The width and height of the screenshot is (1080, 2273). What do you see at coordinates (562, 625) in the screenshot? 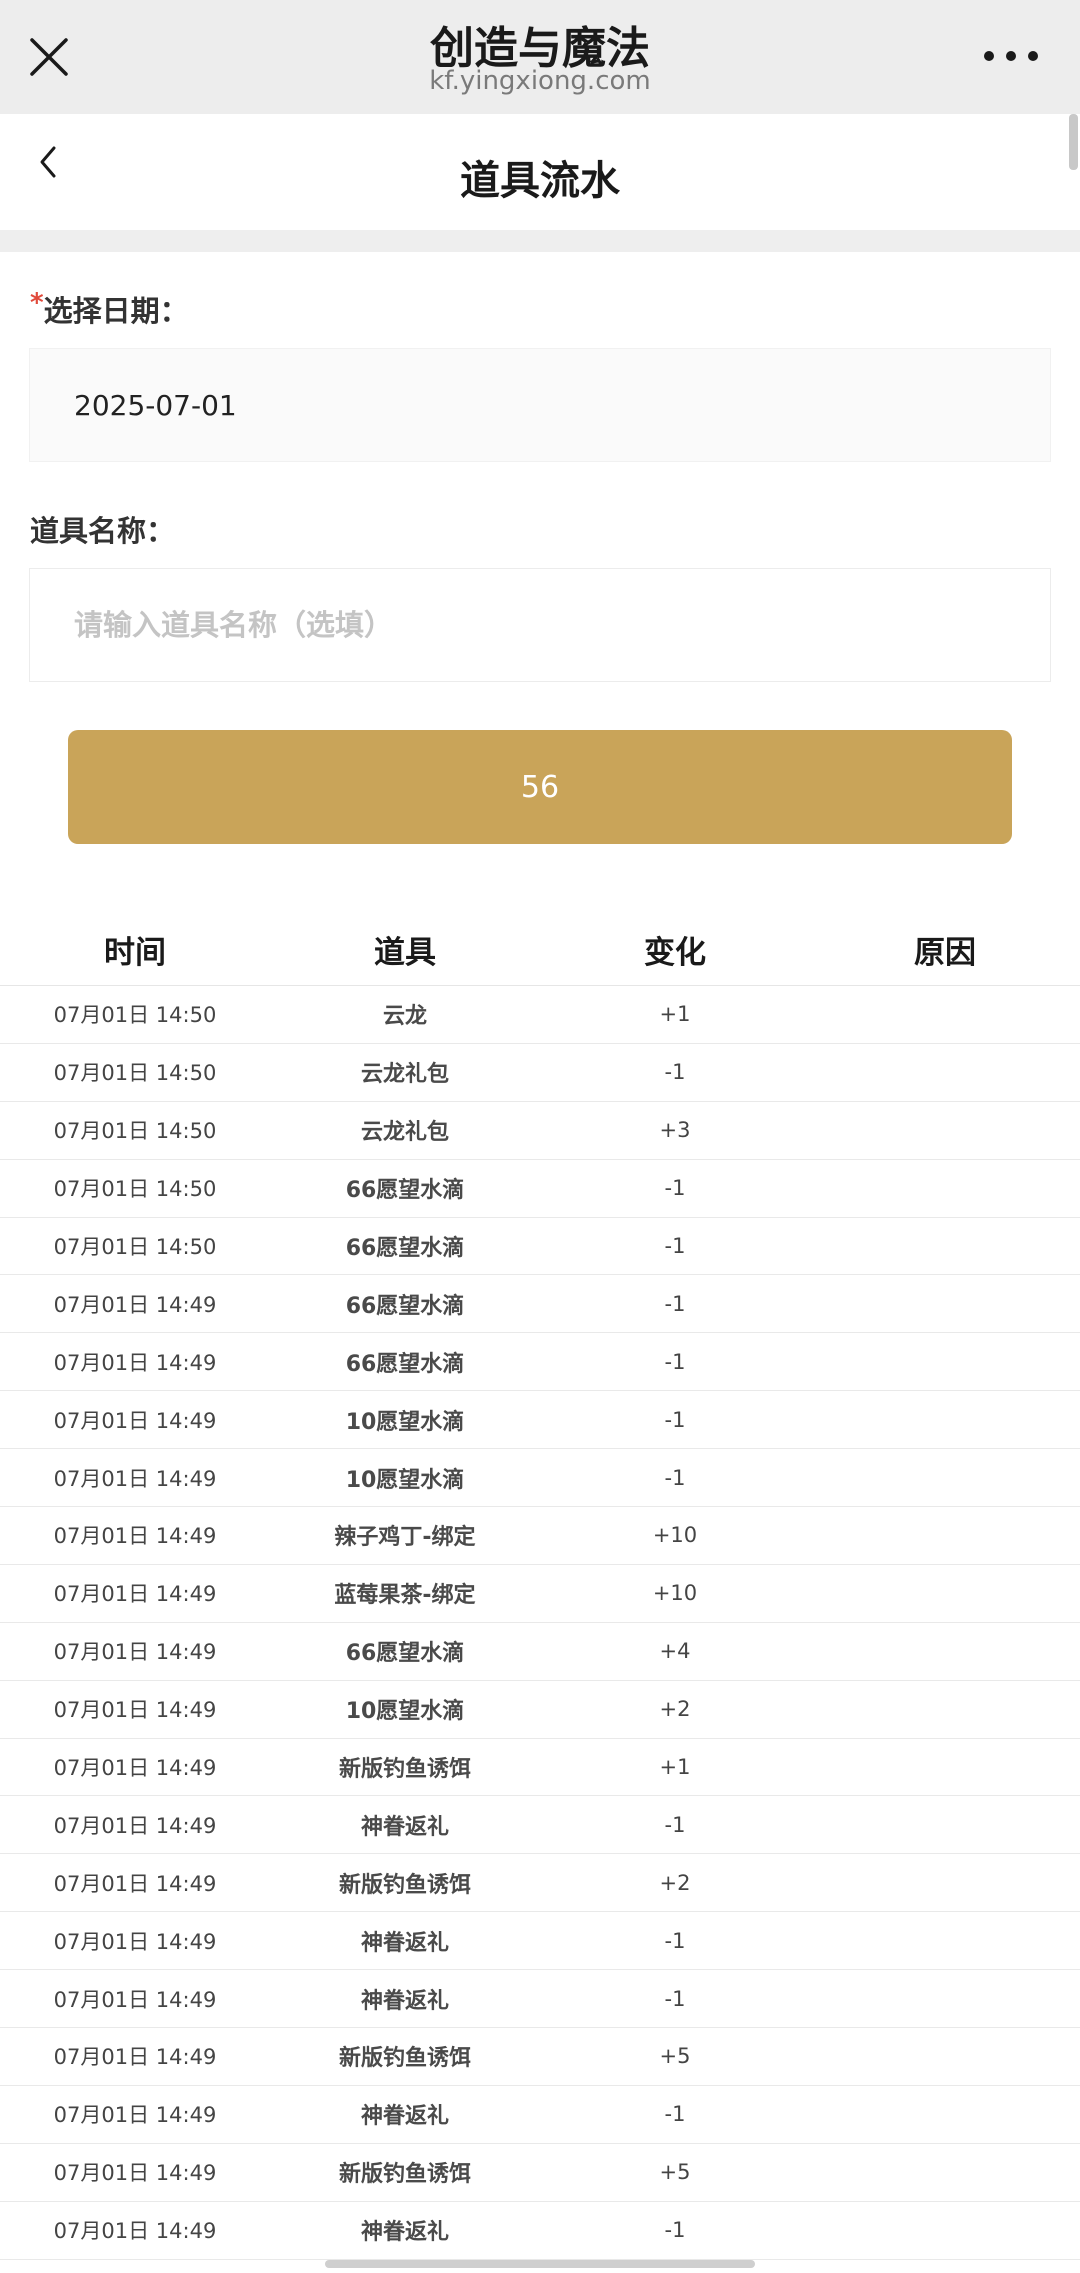
I see `item-name-input` at bounding box center [562, 625].